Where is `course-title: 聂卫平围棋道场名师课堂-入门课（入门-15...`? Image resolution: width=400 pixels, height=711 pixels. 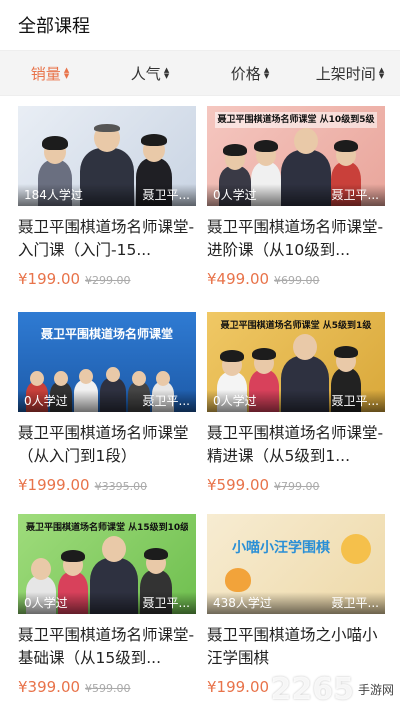
course-title: 聂卫平围棋道场名师课堂-入门课（入门-15... is located at coordinates (107, 239).